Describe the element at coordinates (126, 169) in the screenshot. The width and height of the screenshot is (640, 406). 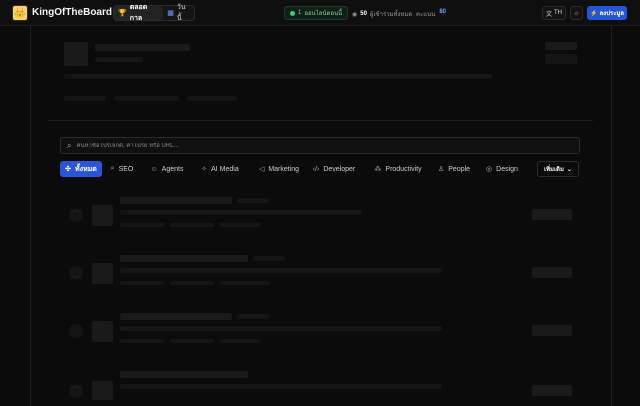
I see `filter-label: SEO` at that location.